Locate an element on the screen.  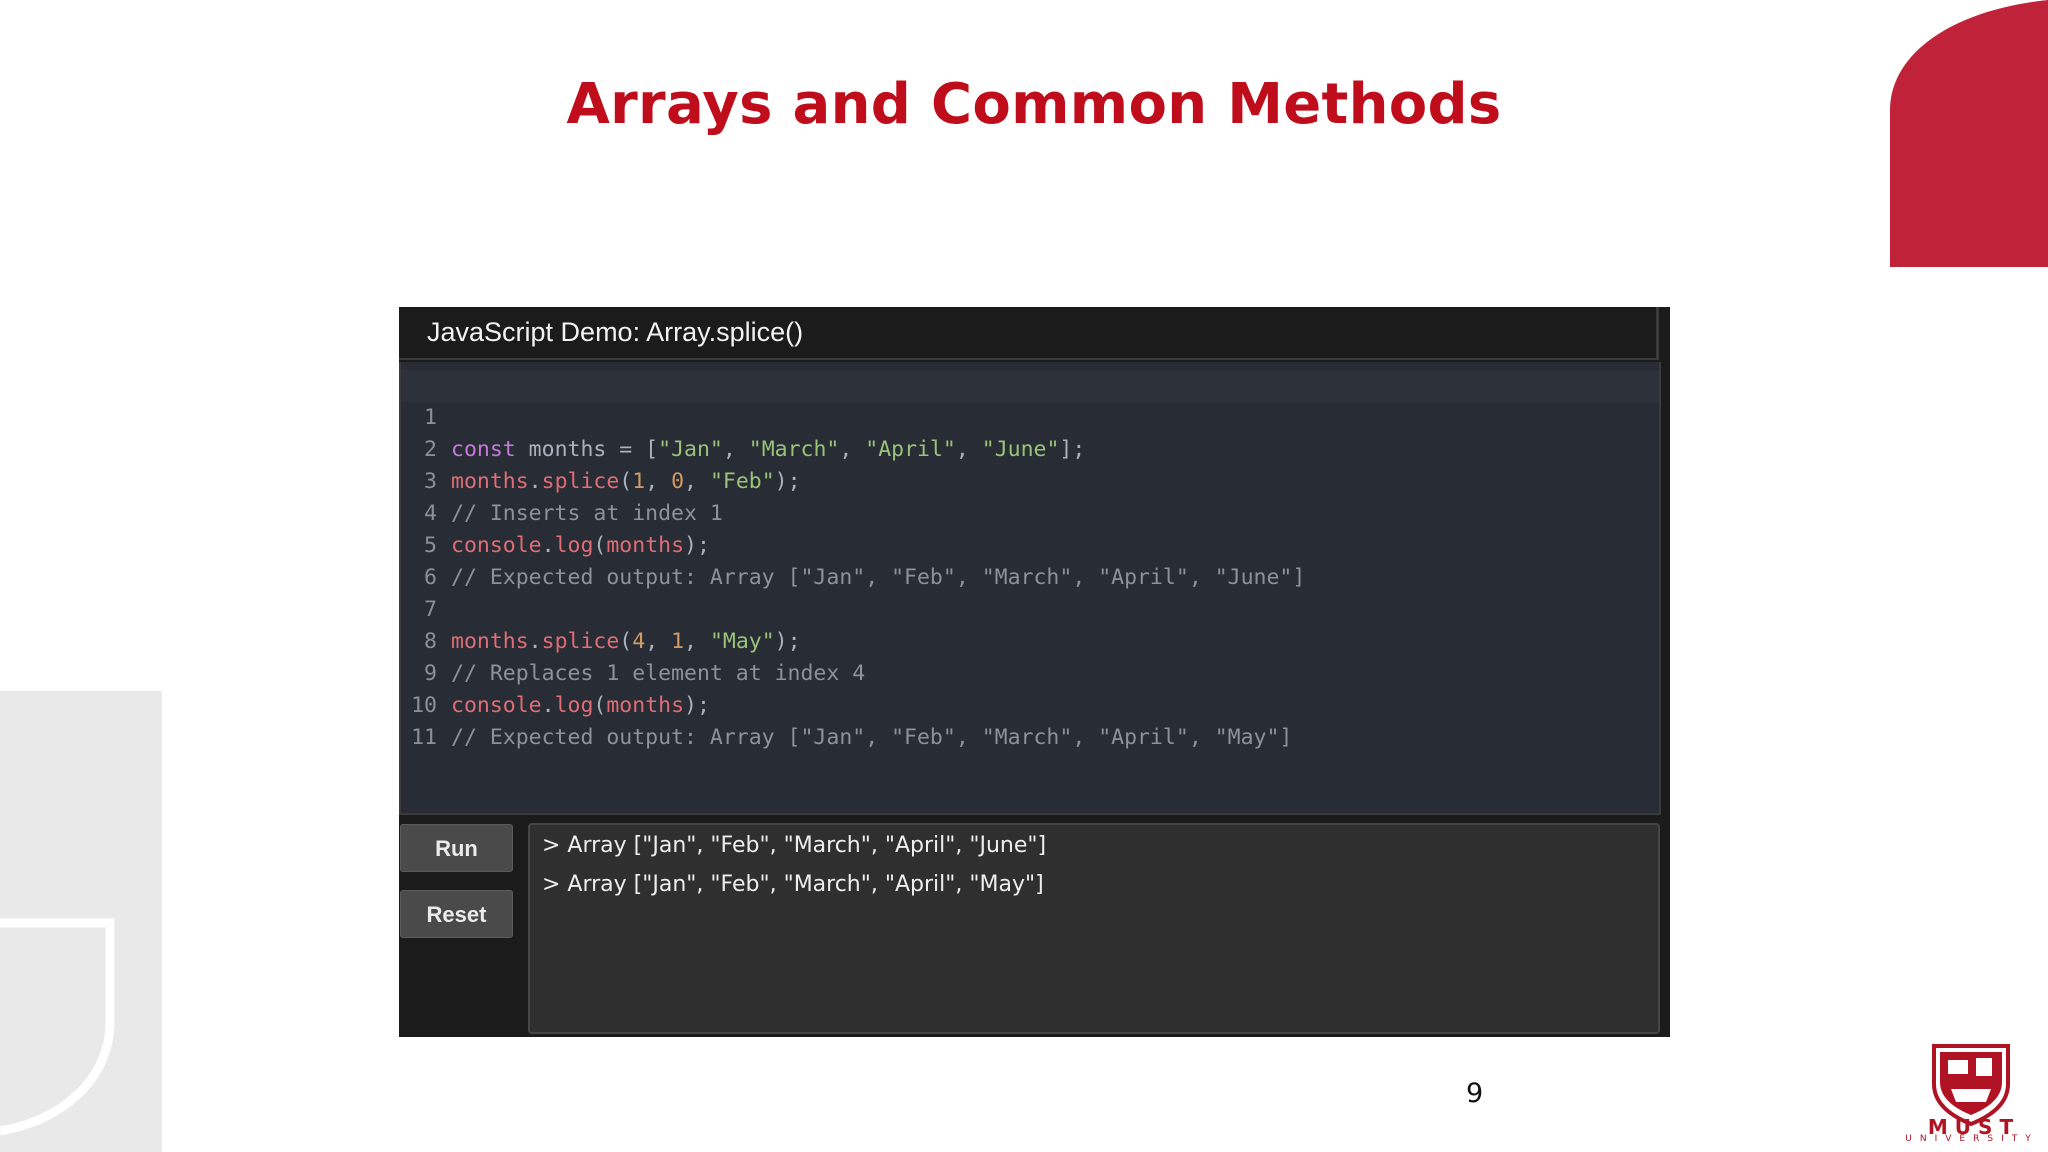
reset-button: Reset is located at coordinates (456, 914).